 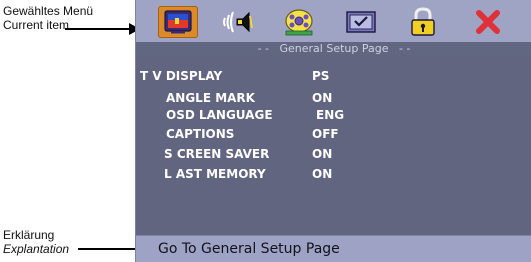 I want to click on setting-value: OFF, so click(x=325, y=134).